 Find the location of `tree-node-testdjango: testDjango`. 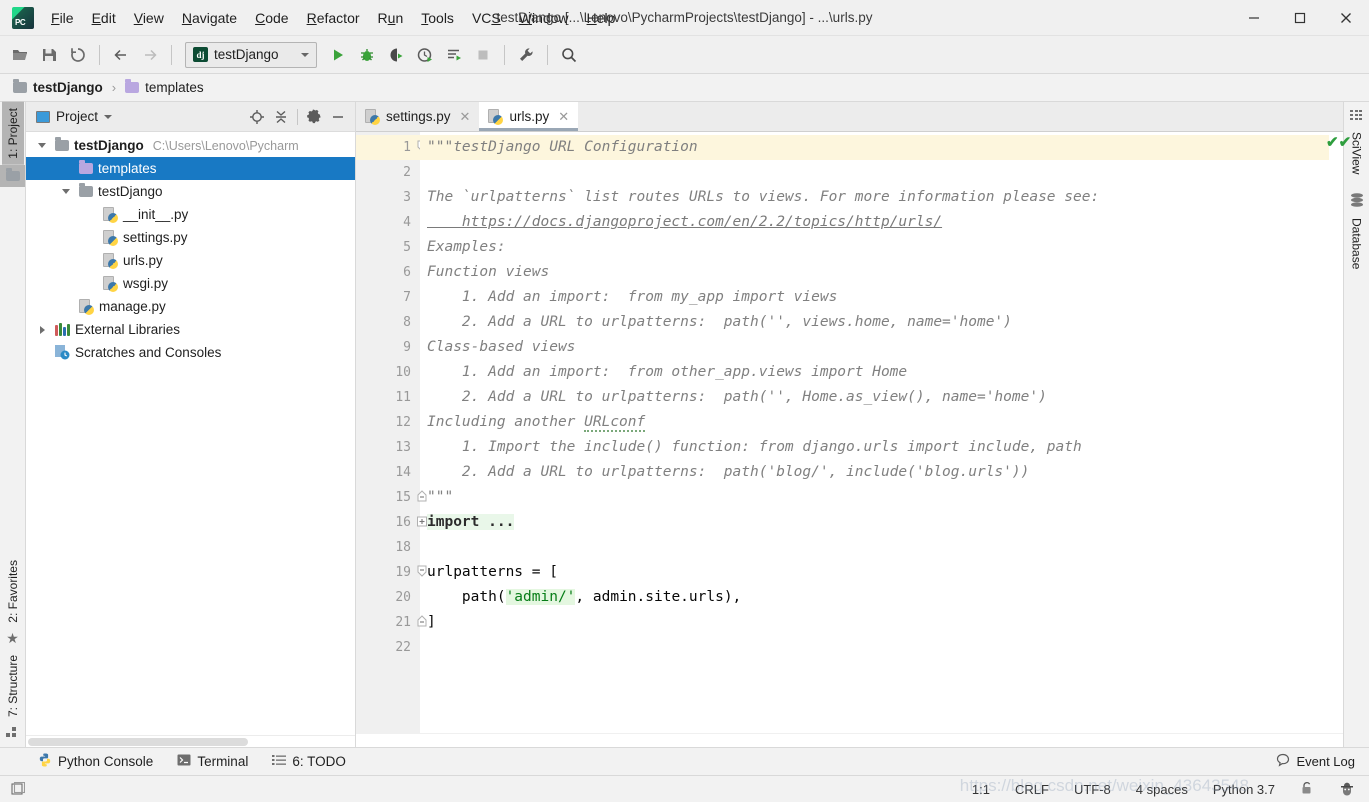

tree-node-testdjango: testDjango is located at coordinates (190, 191).